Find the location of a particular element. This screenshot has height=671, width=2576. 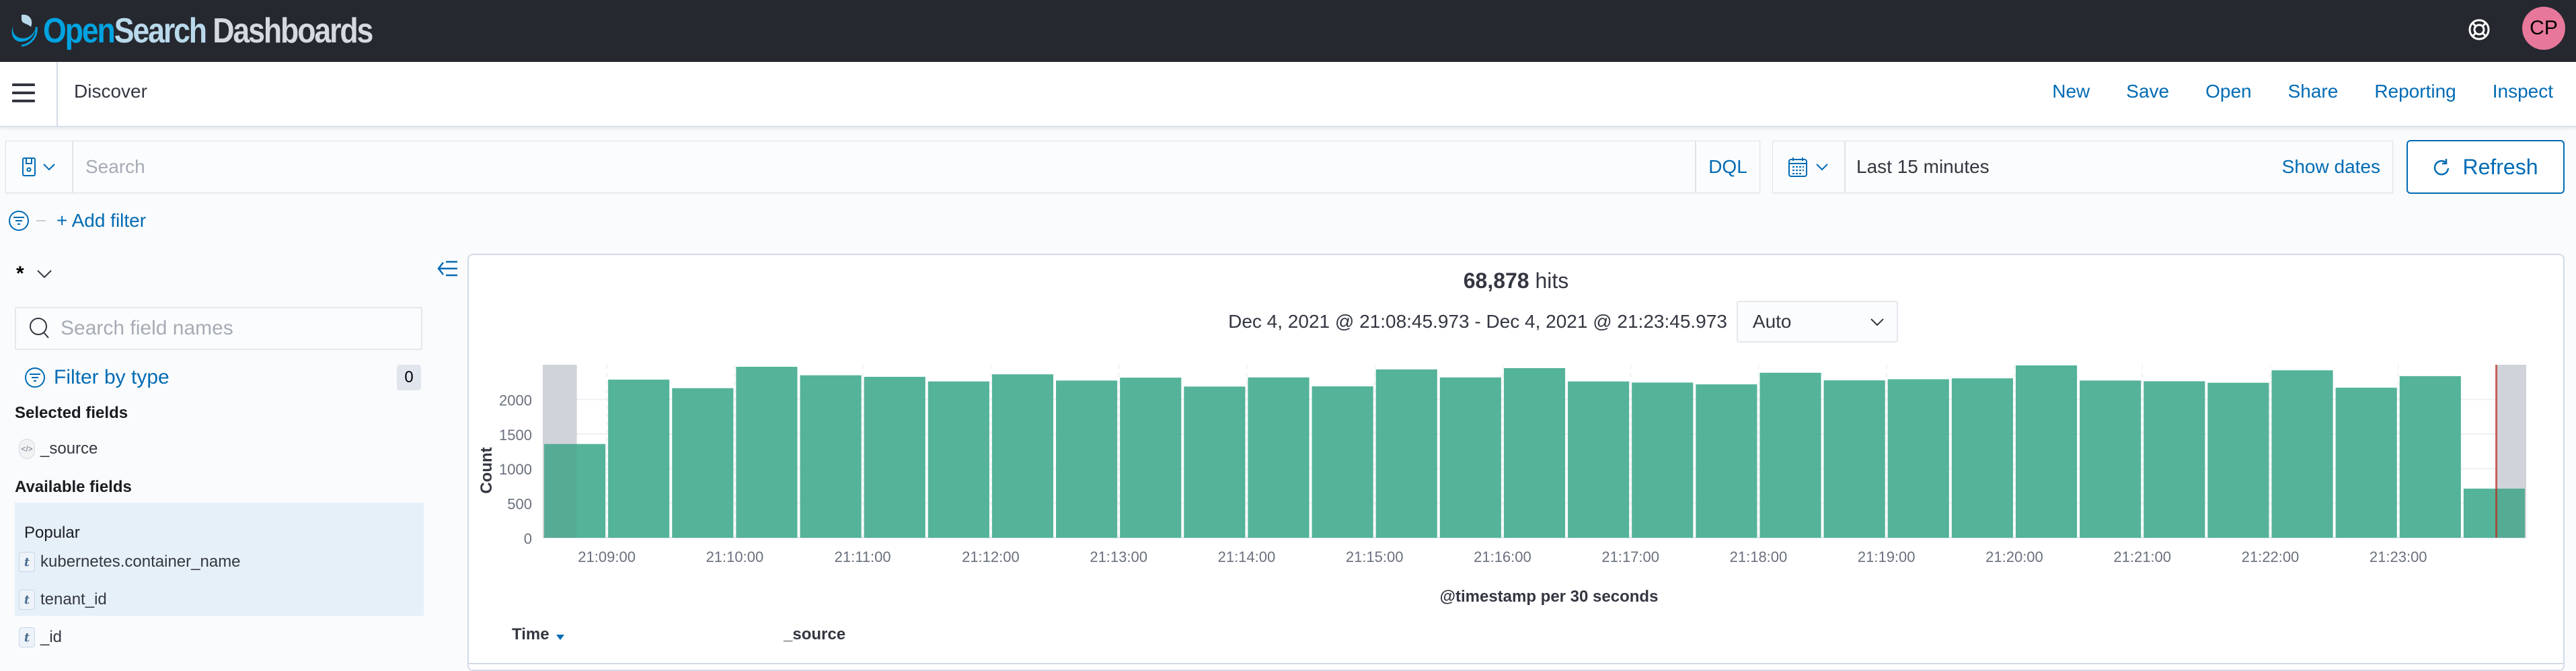

nav-inspect: Inspect is located at coordinates (2523, 92).